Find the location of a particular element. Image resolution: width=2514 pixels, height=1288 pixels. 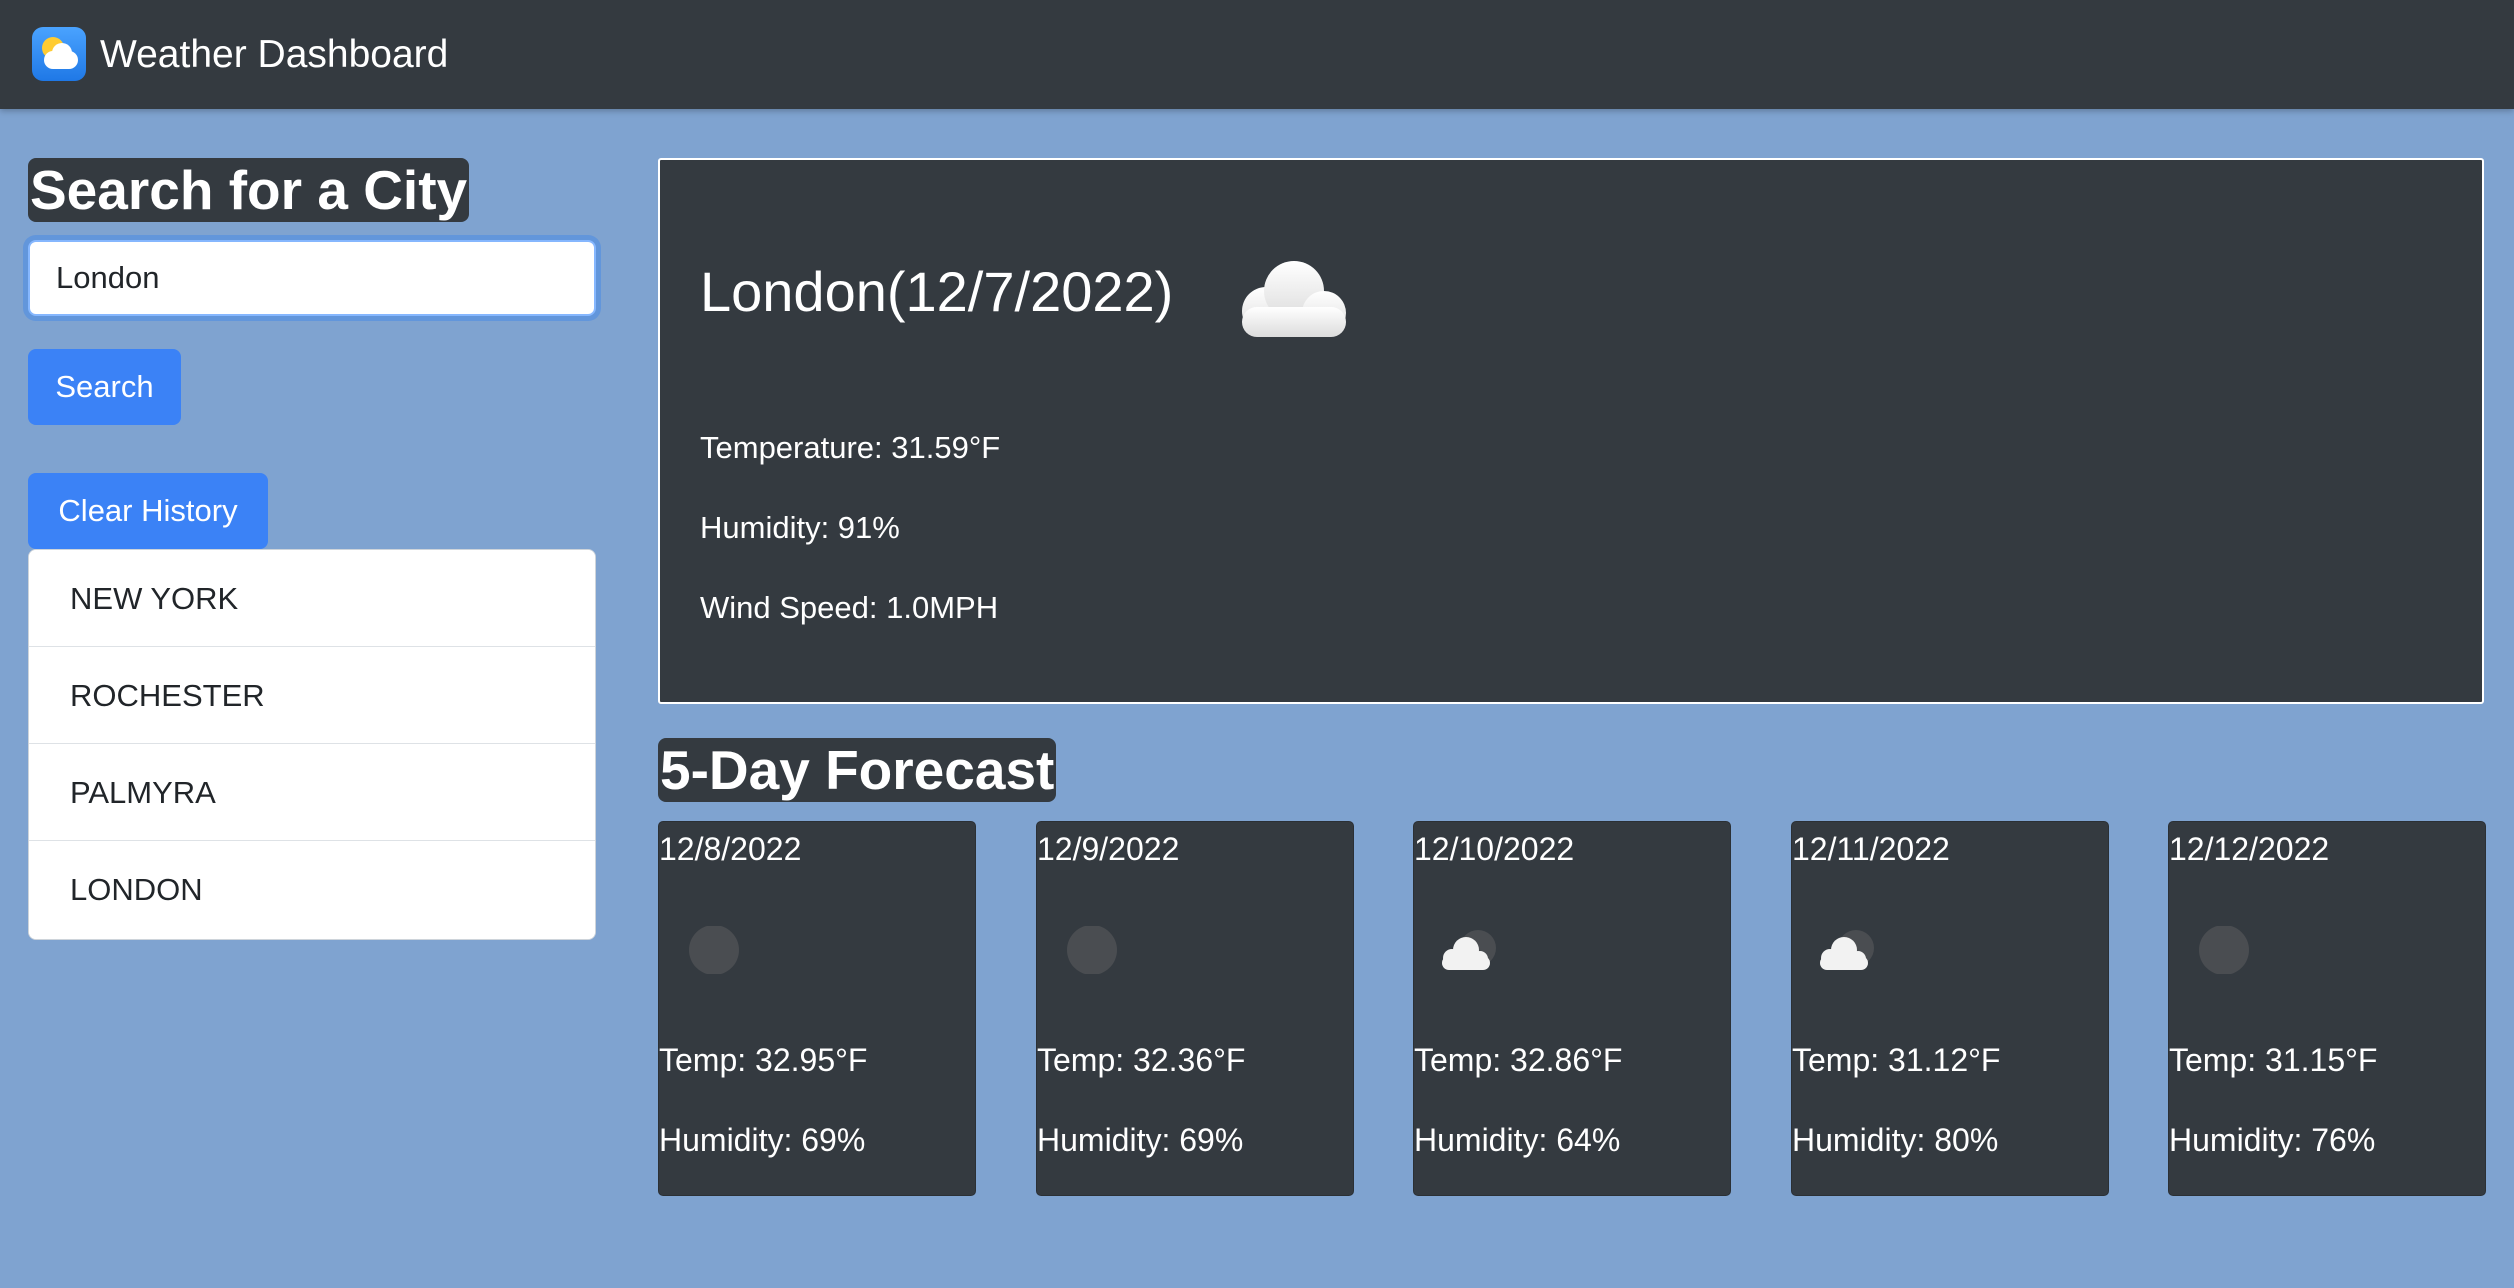

forecast-humidity: Humidity: 64% is located at coordinates (1517, 1140).